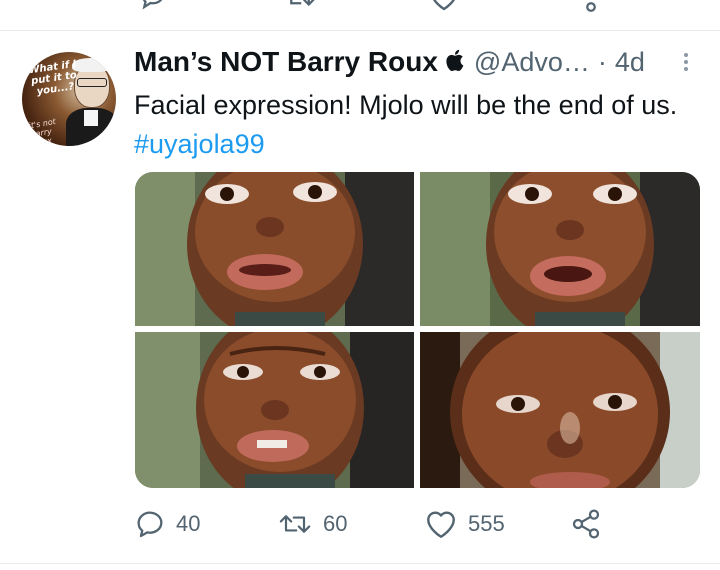 This screenshot has width=720, height=570. I want to click on share-button, so click(586, 524).